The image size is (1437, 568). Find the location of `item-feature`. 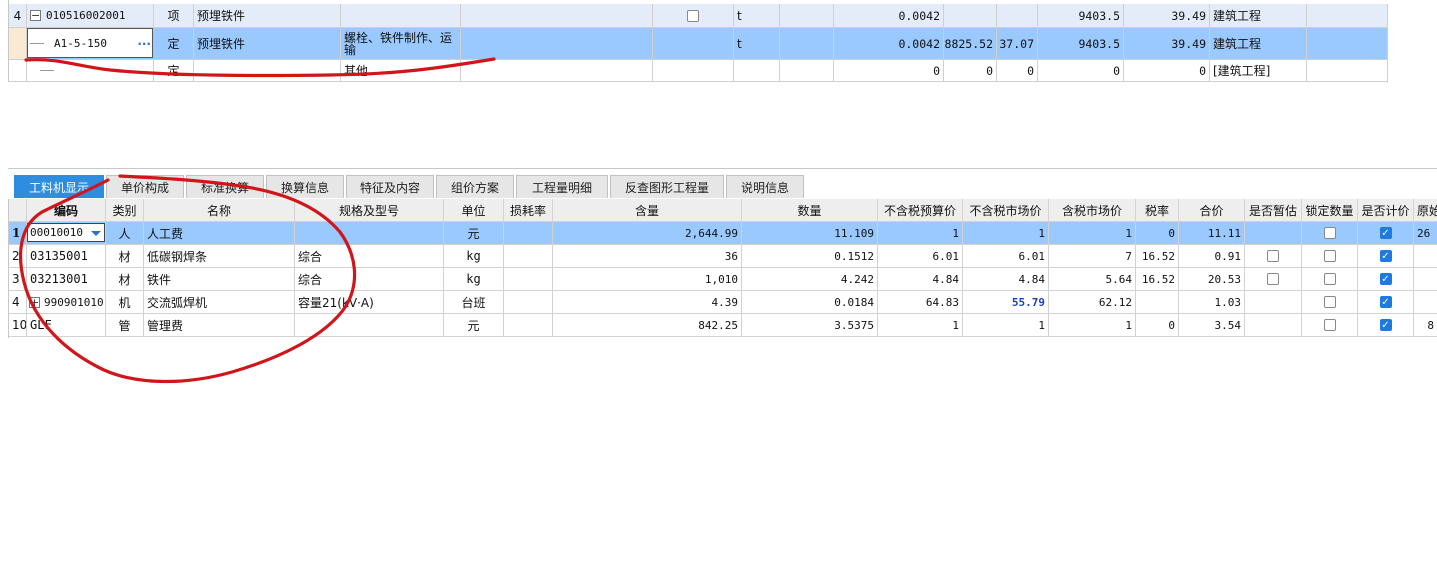

item-feature is located at coordinates (401, 15).